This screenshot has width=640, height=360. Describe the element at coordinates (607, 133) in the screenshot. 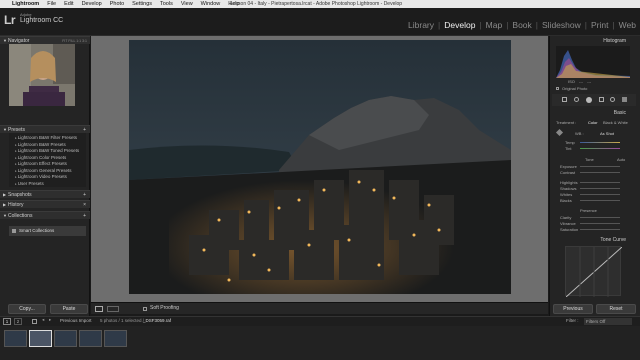

I see `wb-dropdown: As Shot` at that location.